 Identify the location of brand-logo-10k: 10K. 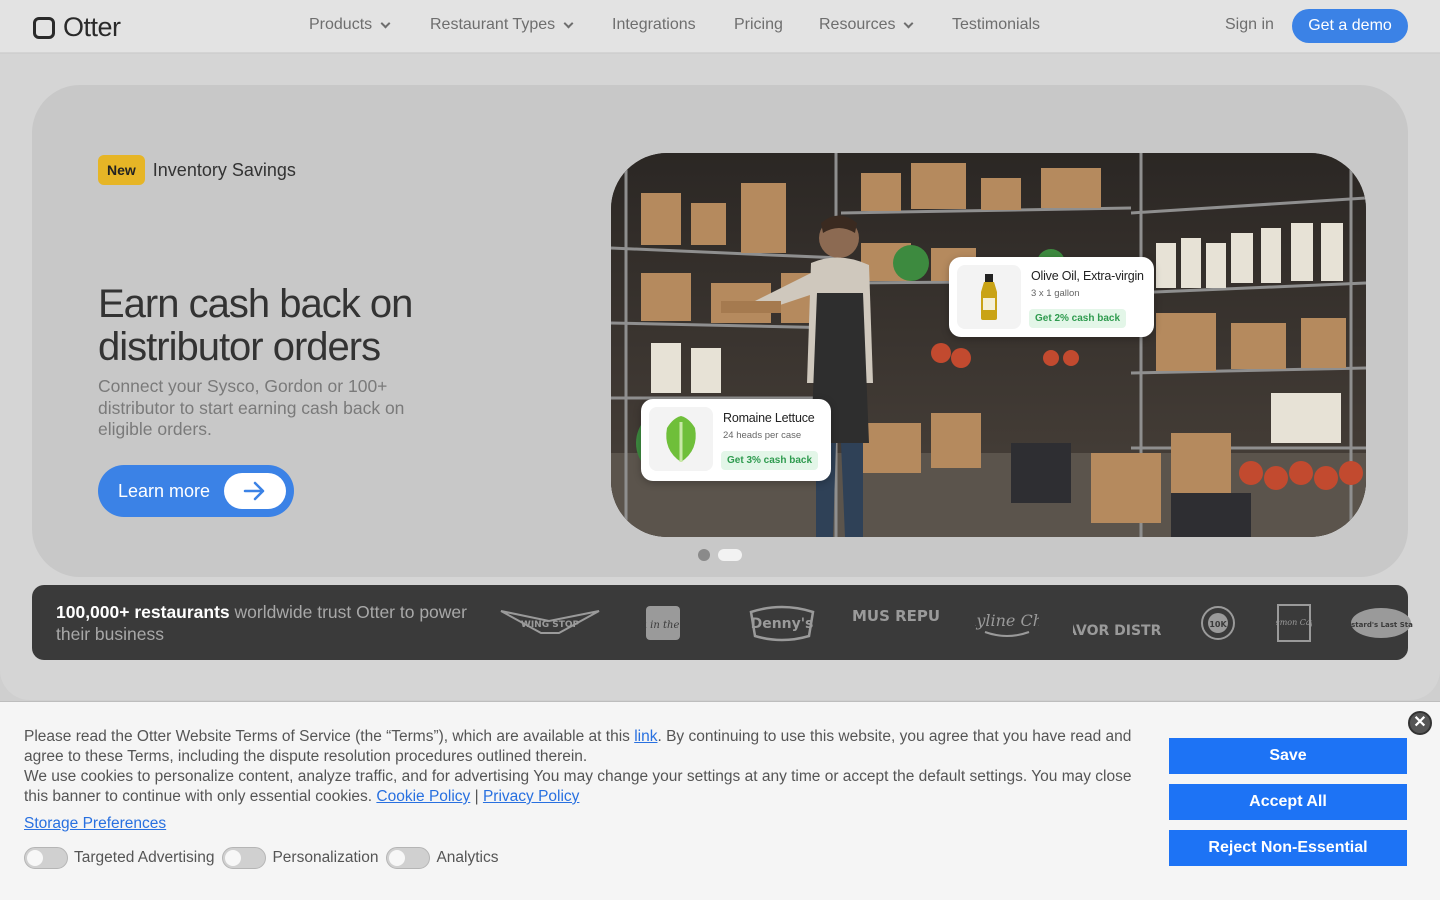
(1218, 622).